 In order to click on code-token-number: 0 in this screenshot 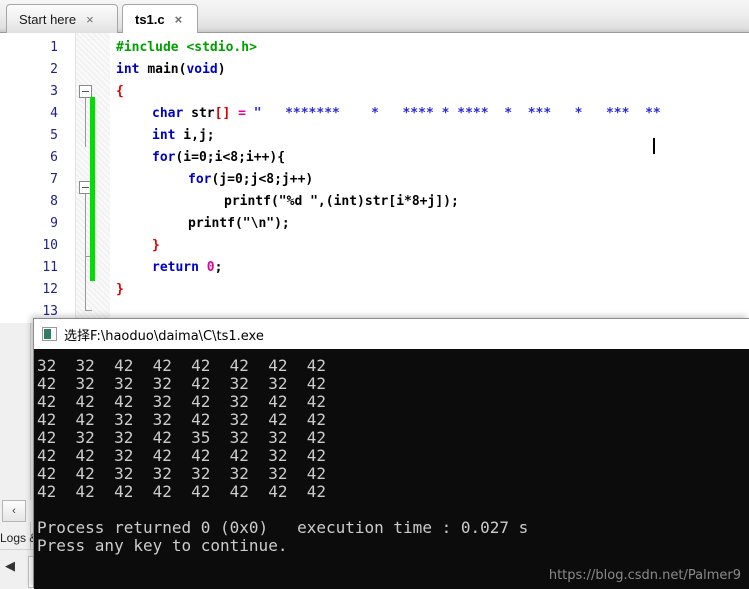, I will do `click(206, 267)`.